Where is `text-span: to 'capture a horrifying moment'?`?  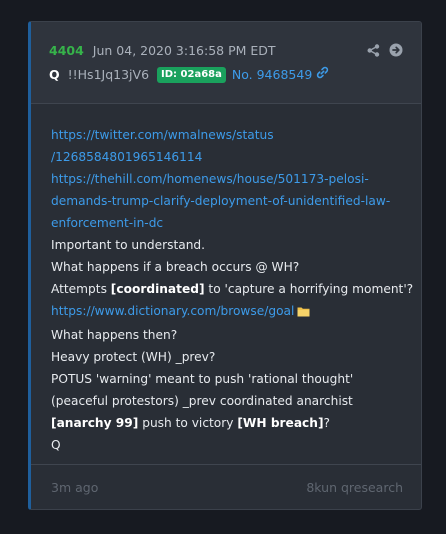
text-span: to 'capture a horrifying moment'? is located at coordinates (309, 289).